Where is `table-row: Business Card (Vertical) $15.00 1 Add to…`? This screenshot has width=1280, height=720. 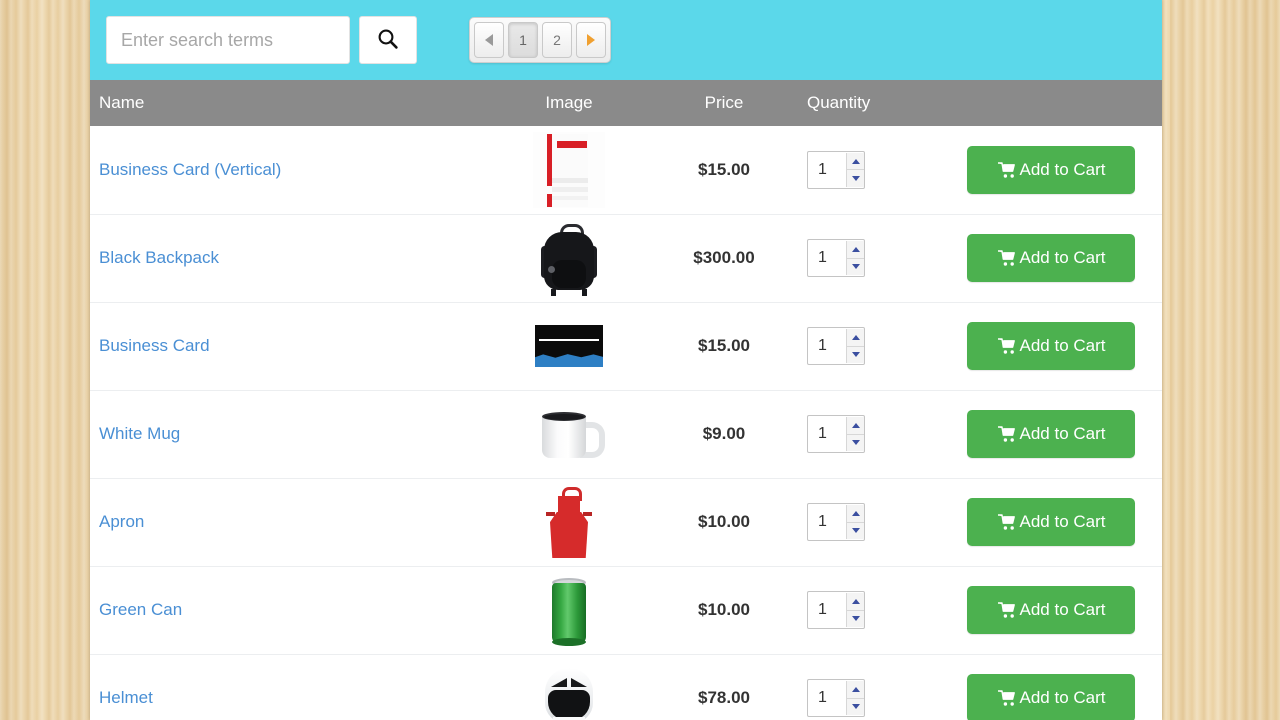 table-row: Business Card (Vertical) $15.00 1 Add to… is located at coordinates (626, 170).